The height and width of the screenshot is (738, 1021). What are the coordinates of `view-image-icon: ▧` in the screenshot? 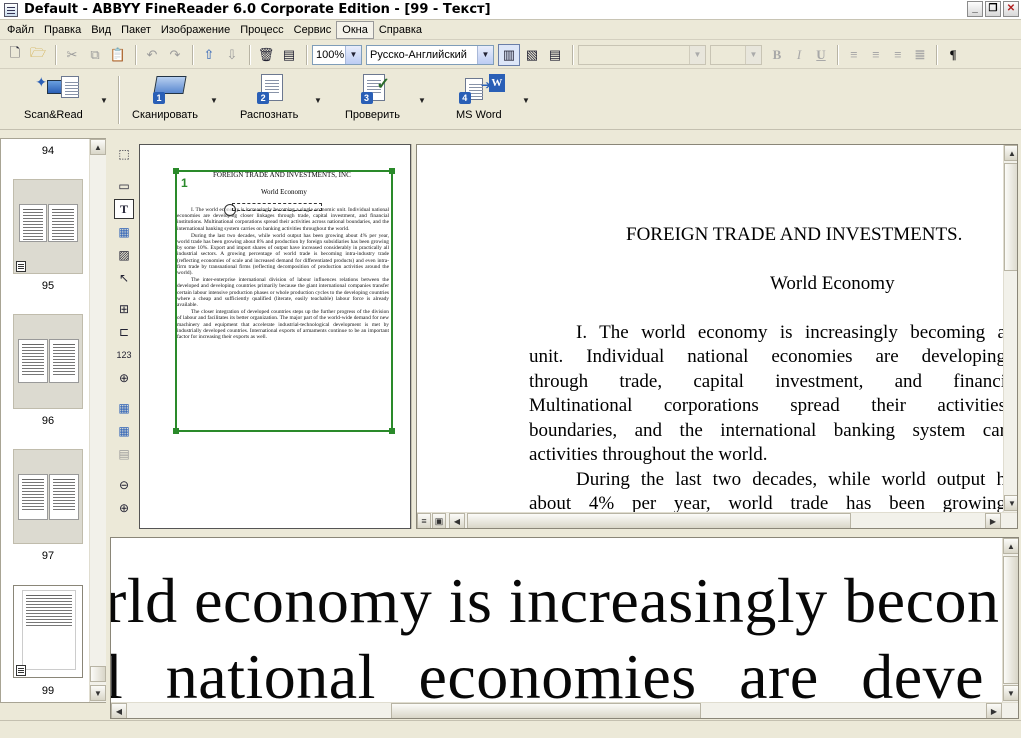 It's located at (532, 55).